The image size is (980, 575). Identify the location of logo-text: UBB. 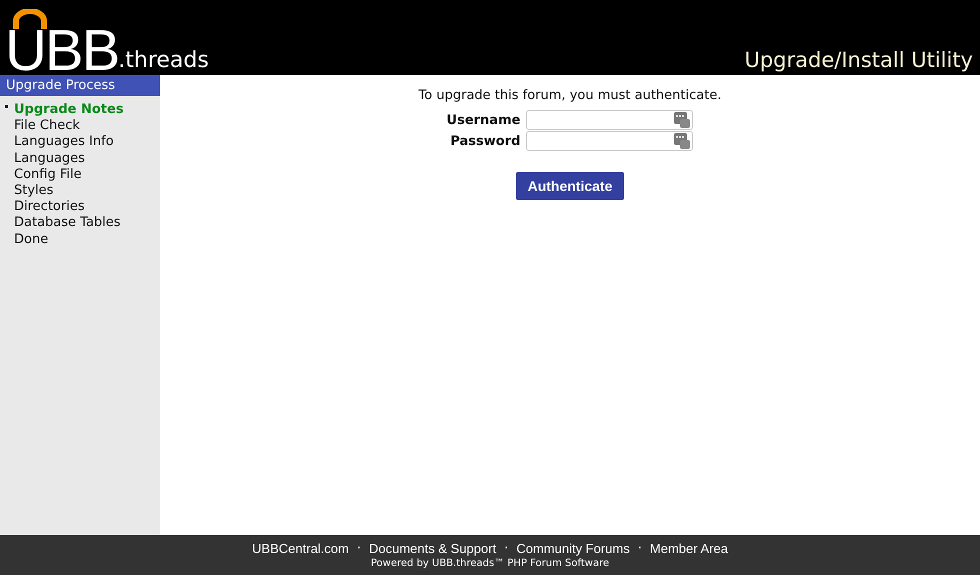
(61, 51).